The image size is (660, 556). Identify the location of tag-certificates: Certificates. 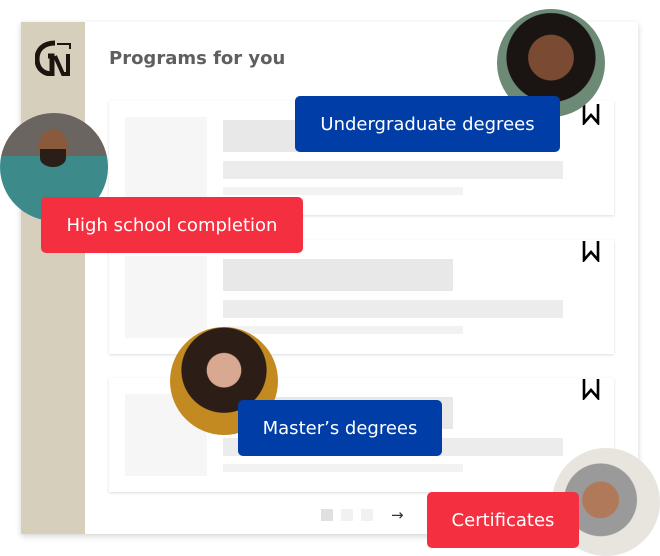
(503, 520).